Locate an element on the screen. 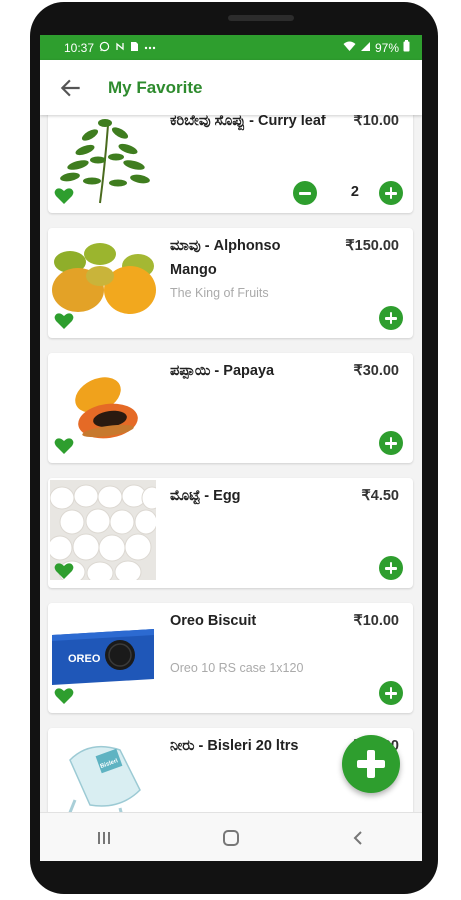 The image size is (461, 900). home-button is located at coordinates (231, 838).